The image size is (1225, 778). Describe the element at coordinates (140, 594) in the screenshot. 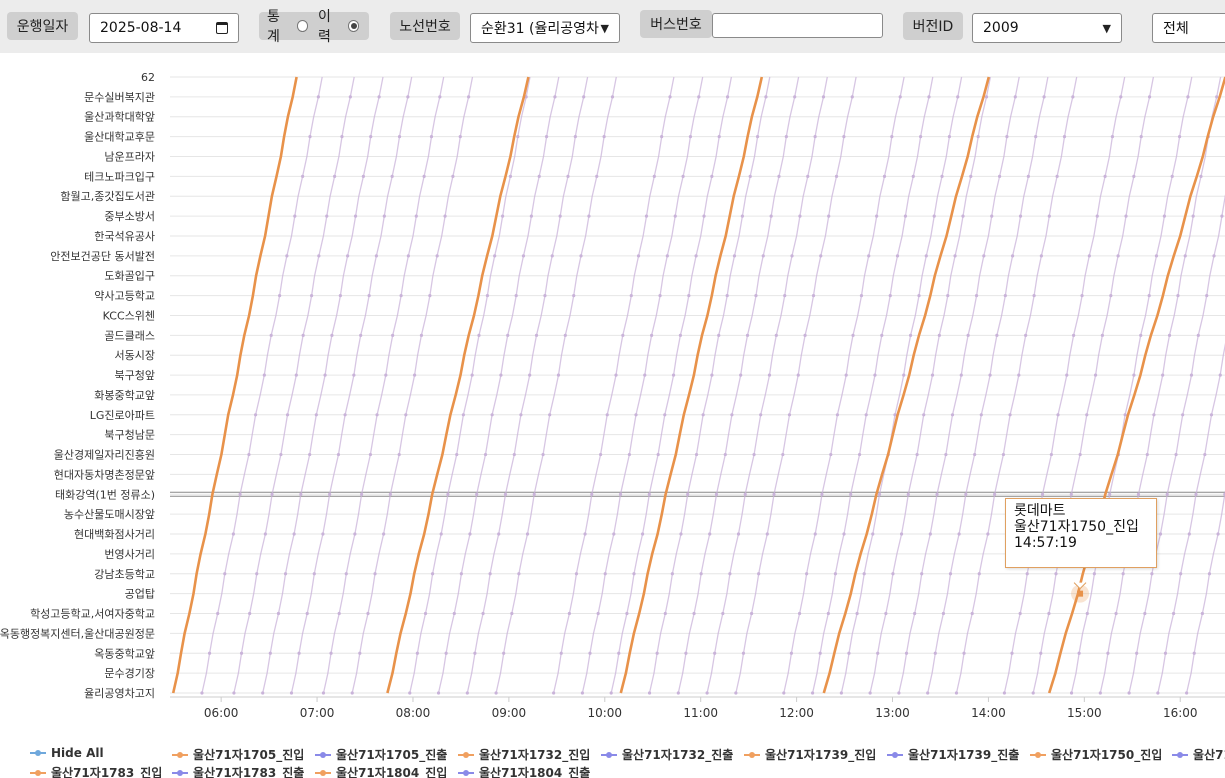

I see `y-tick-label: 공업탑` at that location.